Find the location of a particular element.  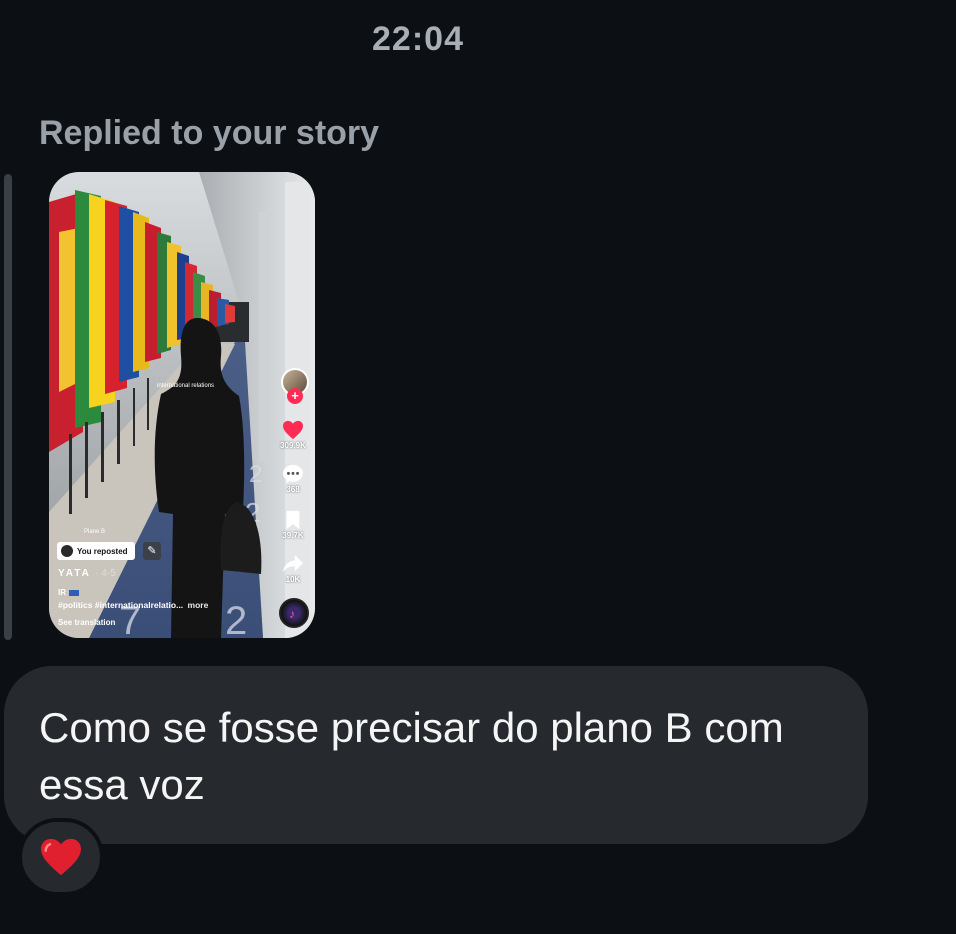

comment-action: 368 is located at coordinates (293, 479).